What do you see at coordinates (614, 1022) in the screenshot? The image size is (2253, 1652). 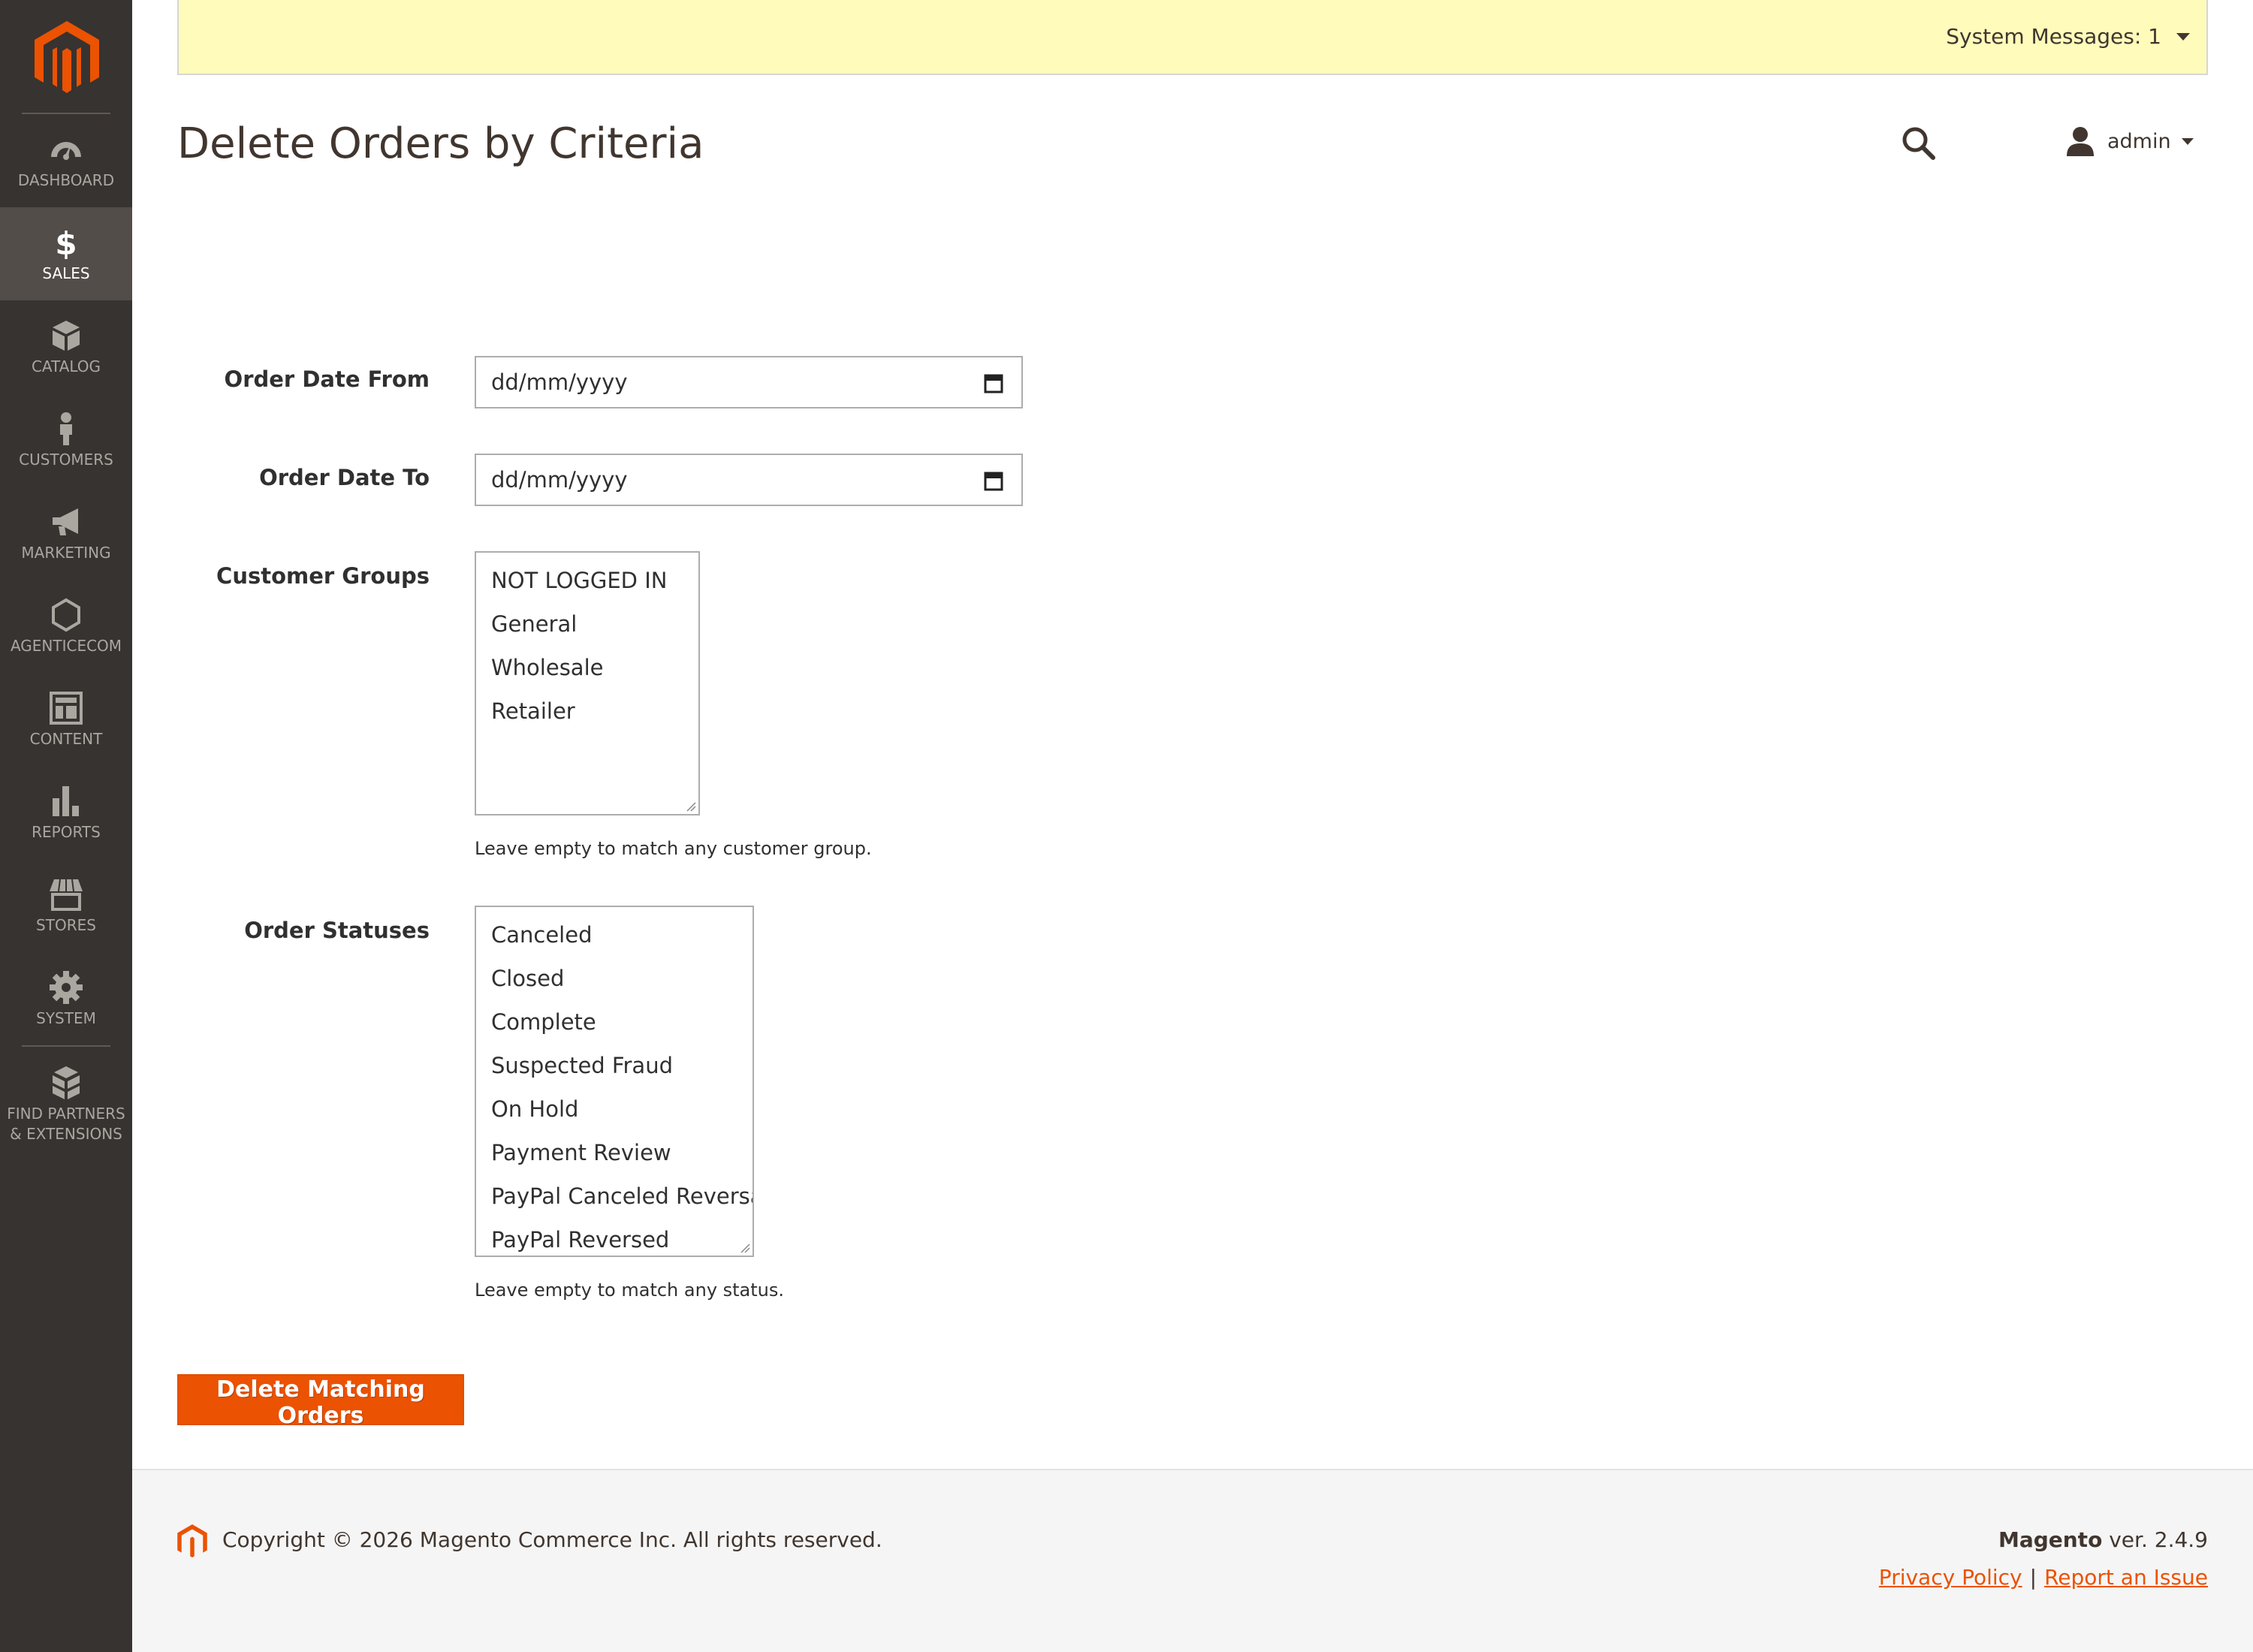 I see `select-option: Complete` at bounding box center [614, 1022].